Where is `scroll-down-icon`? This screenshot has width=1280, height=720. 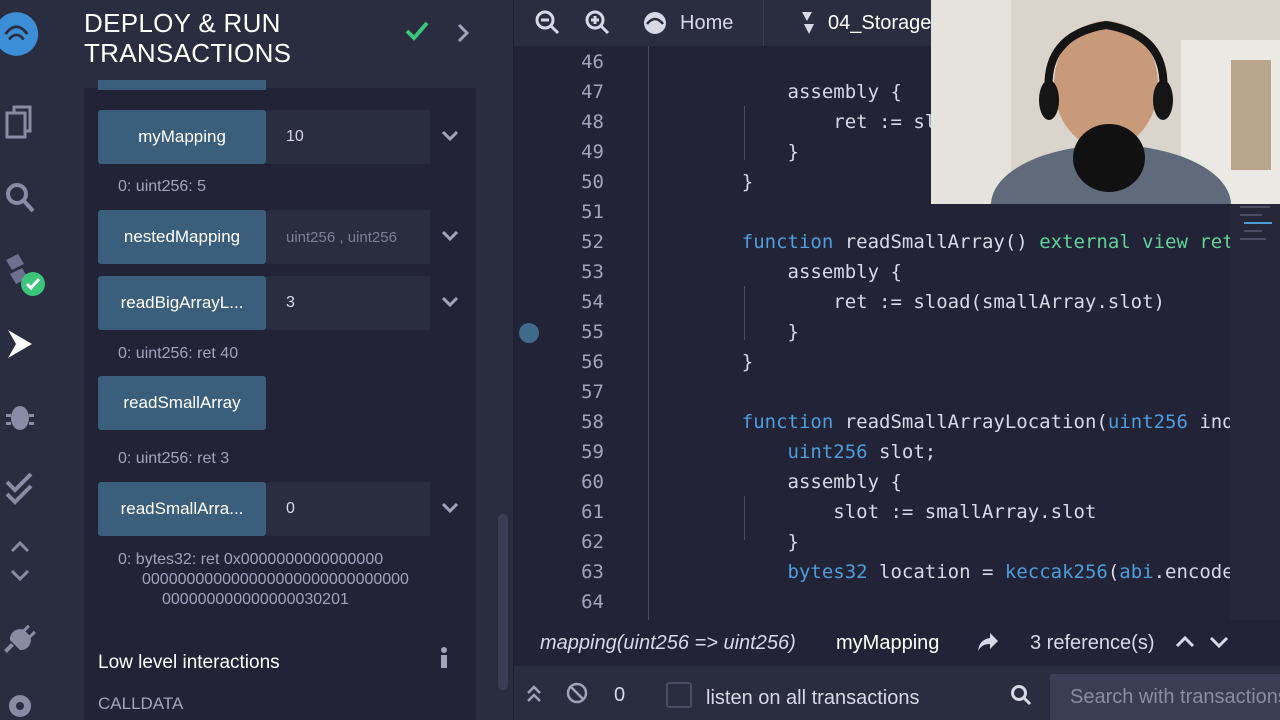
scroll-down-icon is located at coordinates (20, 575).